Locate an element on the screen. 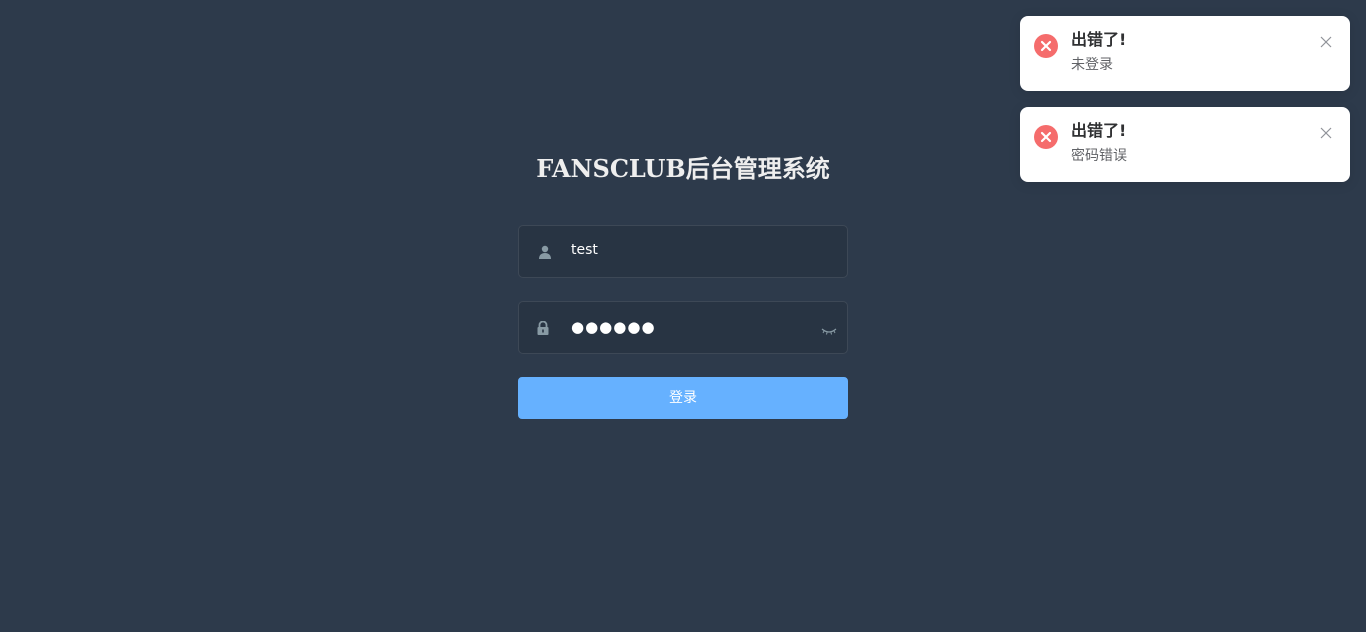 The height and width of the screenshot is (632, 1366). error-notification: 出错了! 密码错误 is located at coordinates (1185, 144).